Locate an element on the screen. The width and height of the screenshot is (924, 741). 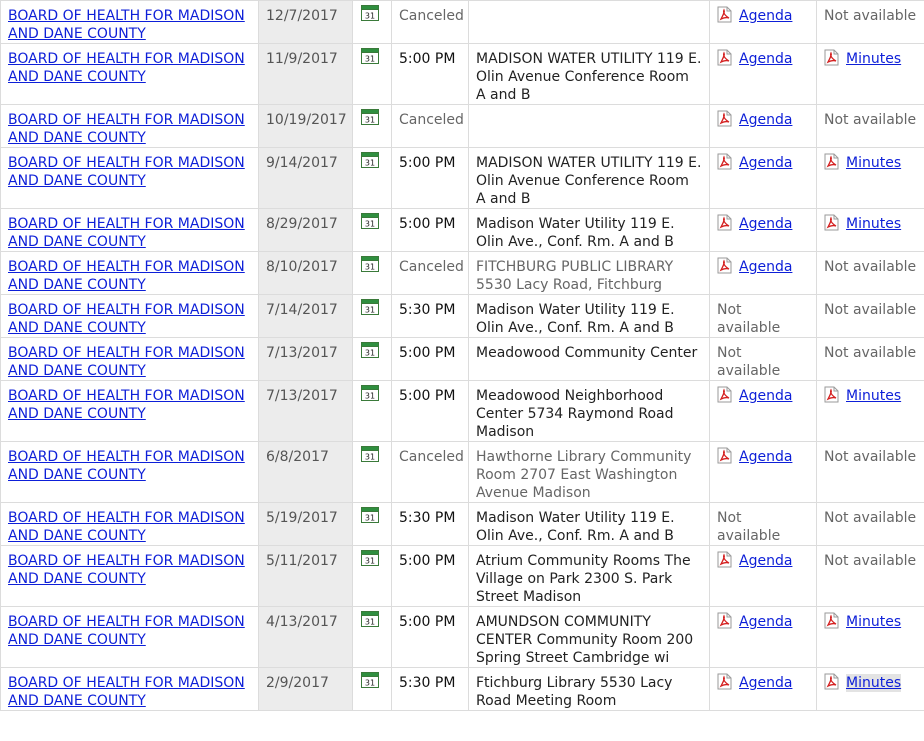
meeting-date: 5/19/2017 is located at coordinates (305, 524).